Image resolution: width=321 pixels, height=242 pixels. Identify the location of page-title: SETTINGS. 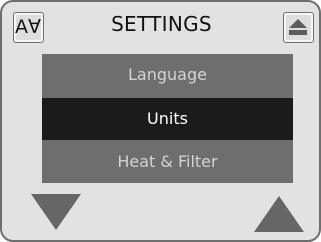
(161, 24).